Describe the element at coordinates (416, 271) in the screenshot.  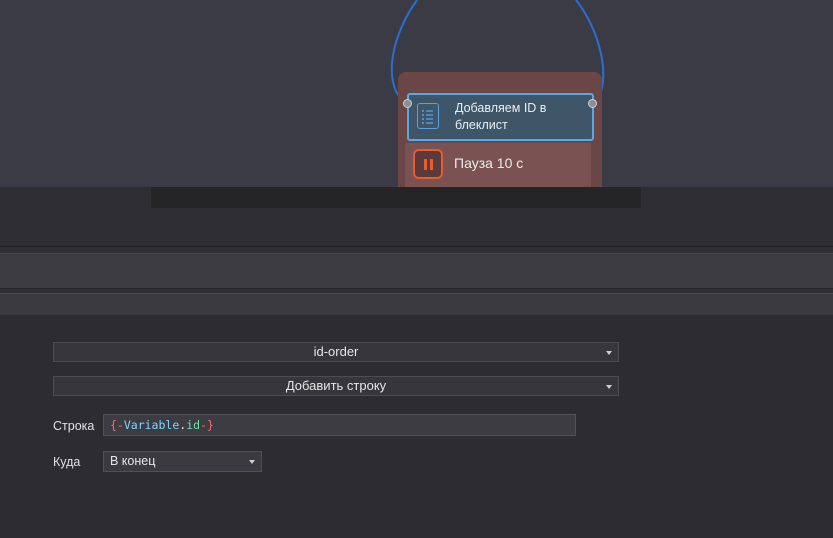
I see `toolbar-bar` at that location.